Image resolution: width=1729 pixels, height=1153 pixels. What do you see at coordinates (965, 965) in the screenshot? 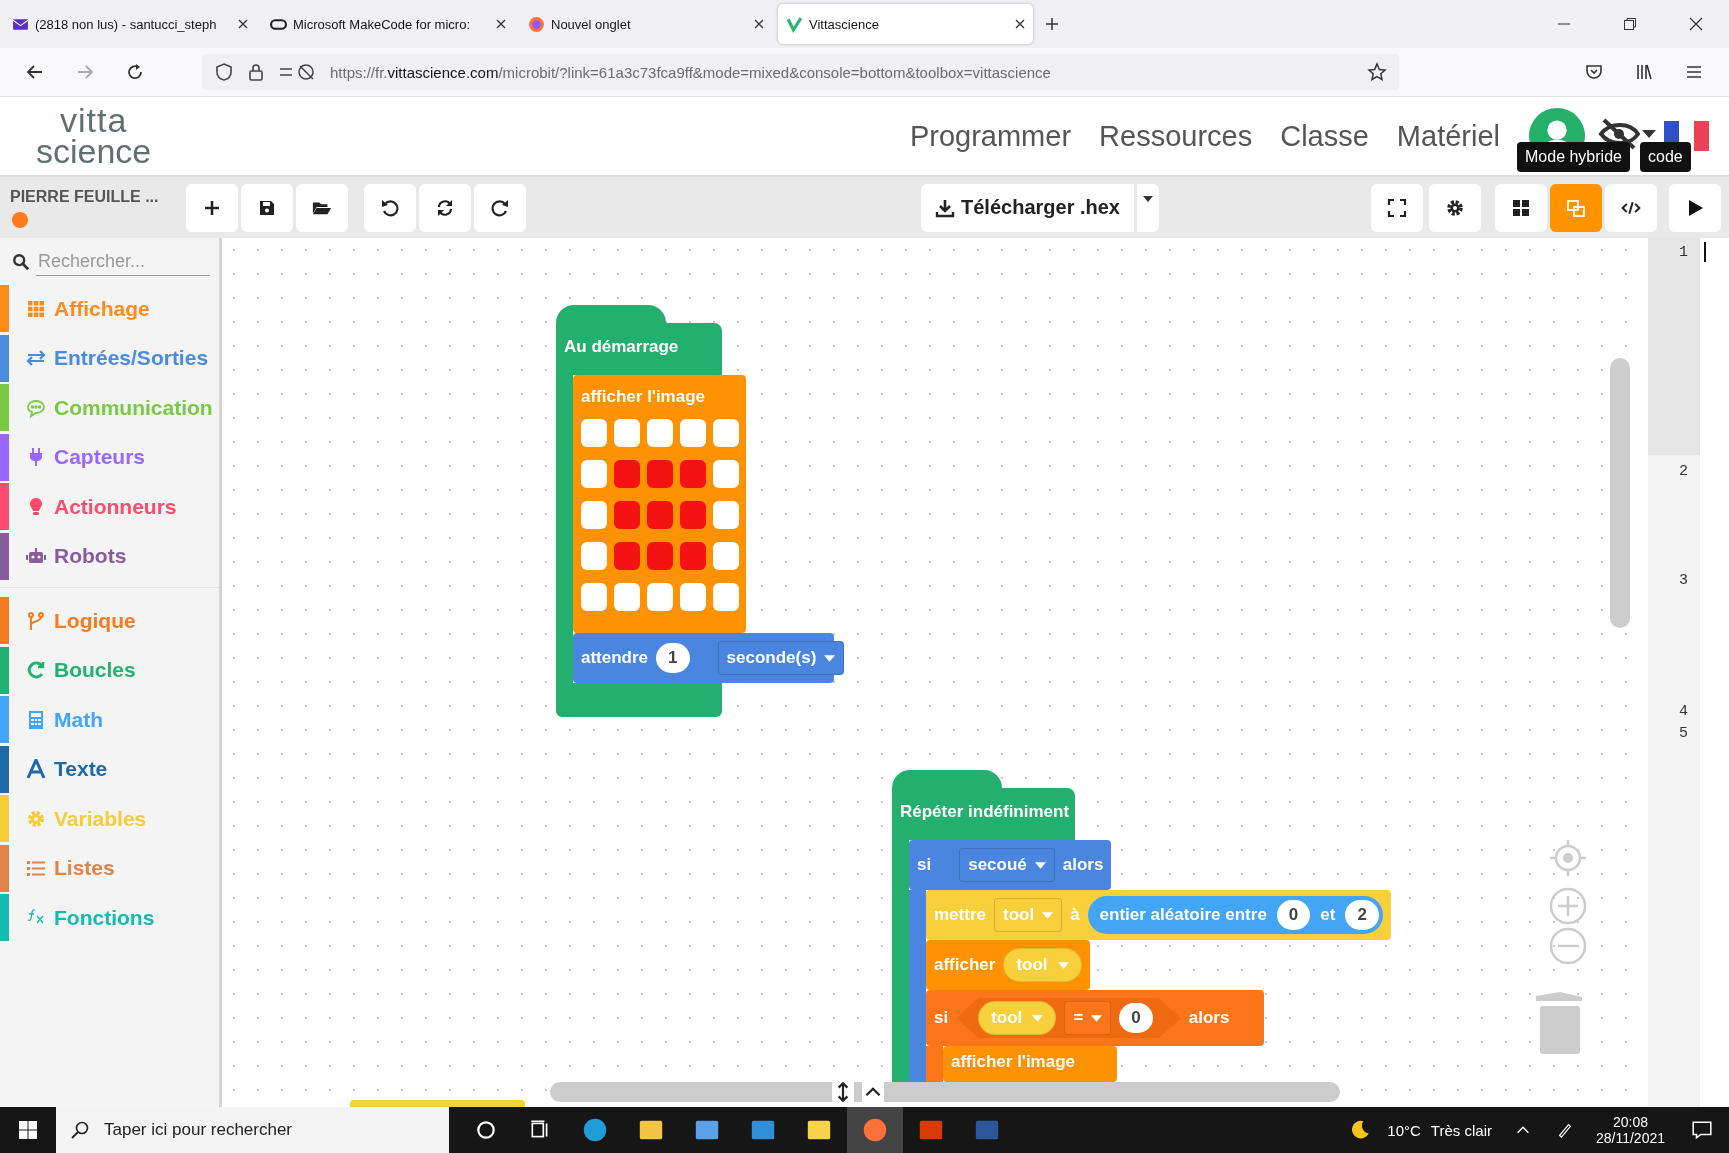
I see `block-label: afficher` at bounding box center [965, 965].